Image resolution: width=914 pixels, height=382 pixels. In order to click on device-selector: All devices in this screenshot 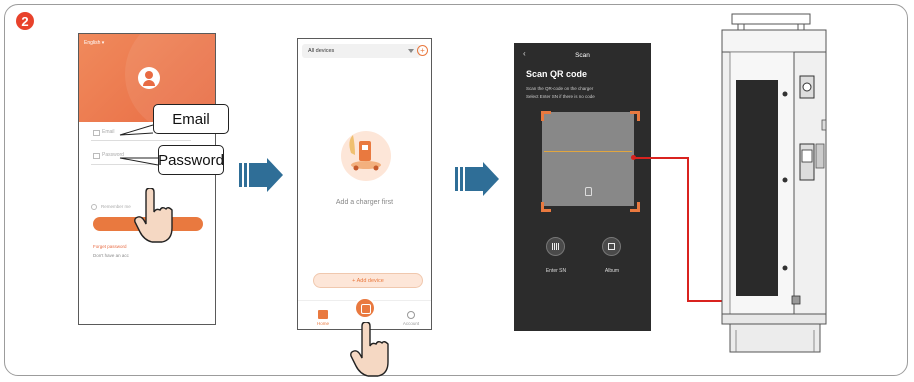, I will do `click(361, 51)`.